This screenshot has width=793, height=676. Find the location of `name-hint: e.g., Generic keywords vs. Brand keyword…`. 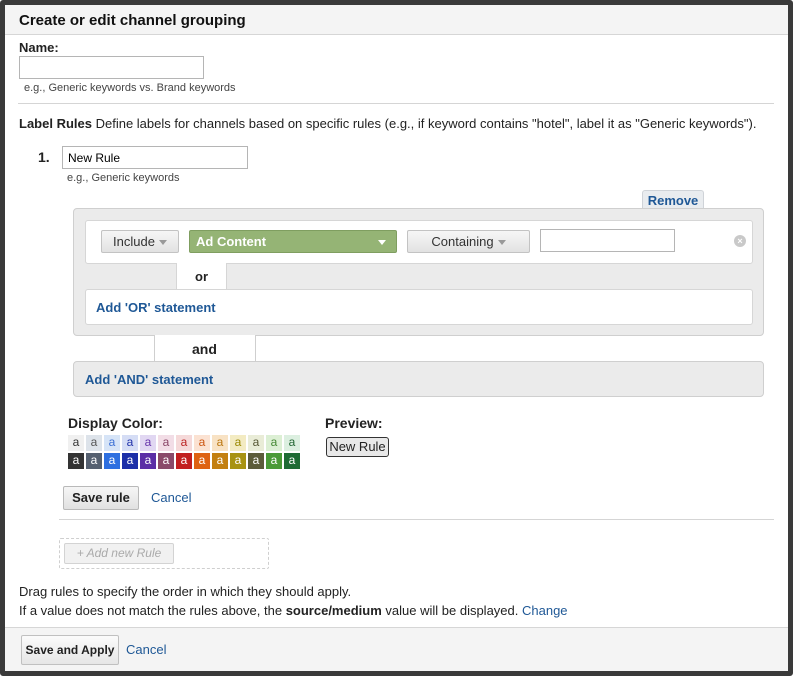

name-hint: e.g., Generic keywords vs. Brand keyword… is located at coordinates (130, 88).